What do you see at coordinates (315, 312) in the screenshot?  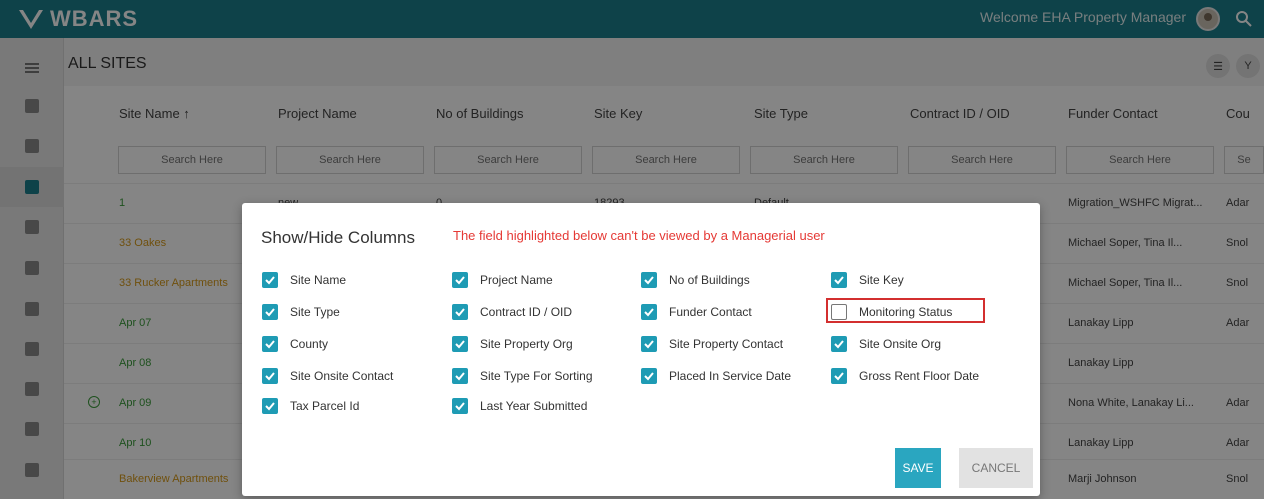 I see `option-label: Site Type` at bounding box center [315, 312].